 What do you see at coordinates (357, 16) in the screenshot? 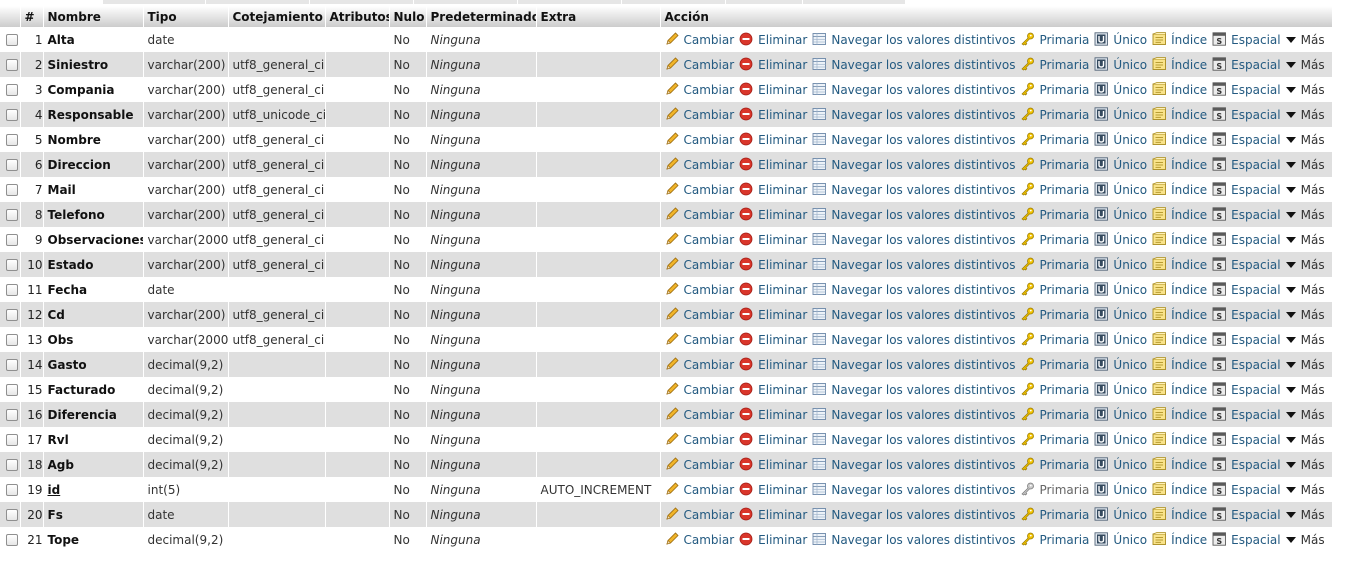
I see `header-attributes: Atributos` at bounding box center [357, 16].